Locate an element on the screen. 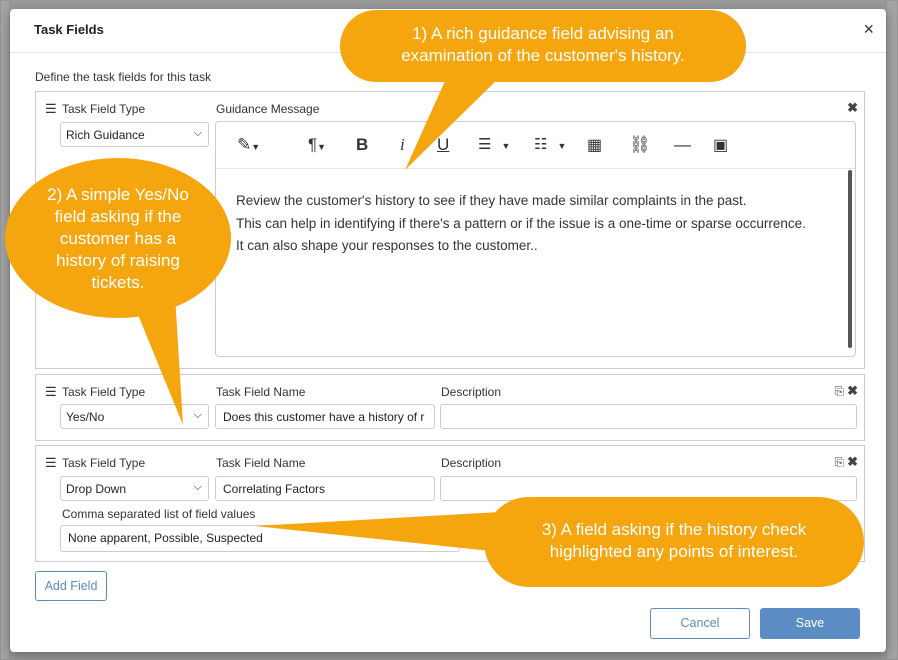 The image size is (898, 660). callout-line: customer has a is located at coordinates (118, 238).